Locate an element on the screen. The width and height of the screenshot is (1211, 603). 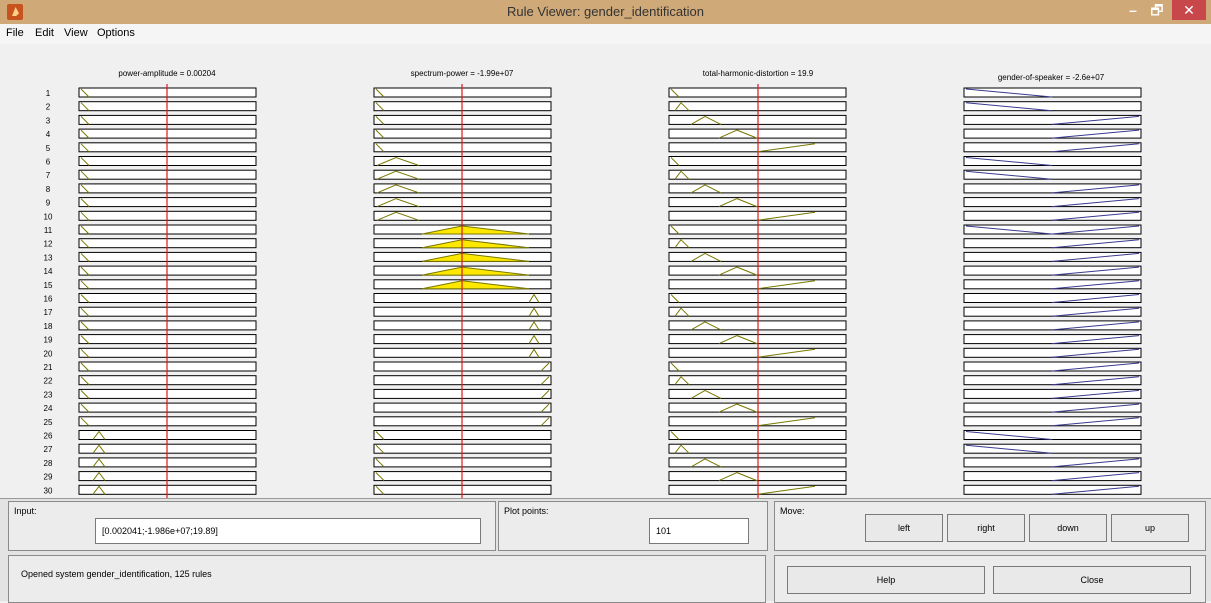
minimize-button: – is located at coordinates (1133, 10).